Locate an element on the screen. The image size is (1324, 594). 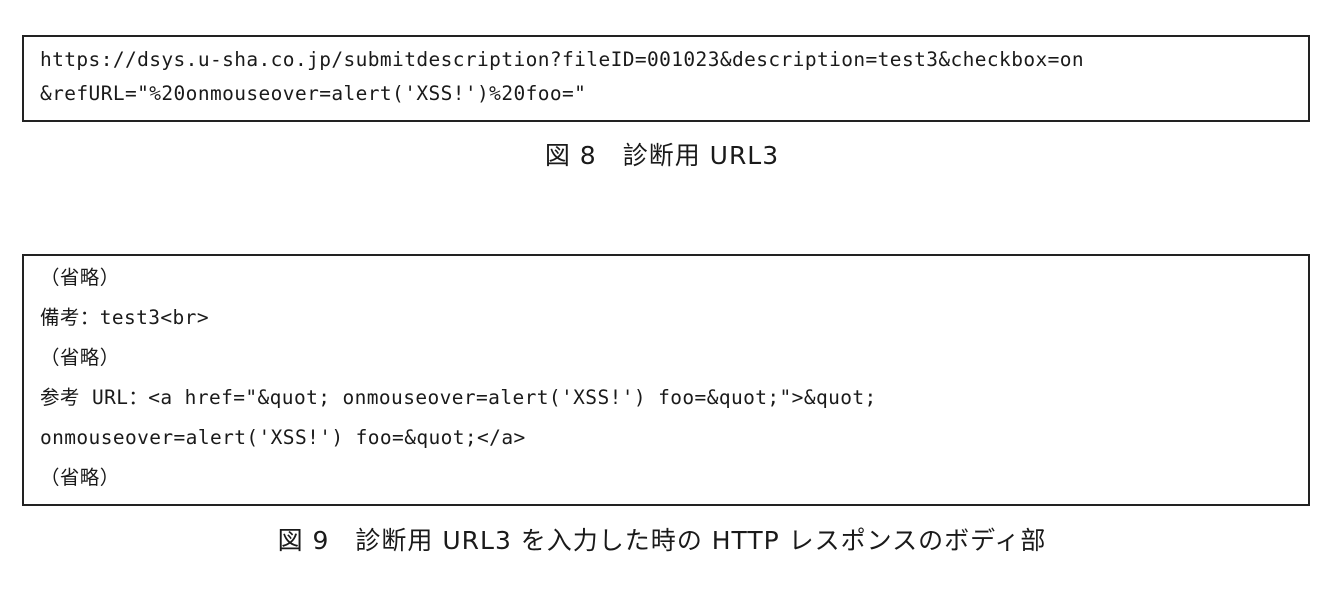
response-line-remarks: 備考：test3<br> is located at coordinates (124, 317).